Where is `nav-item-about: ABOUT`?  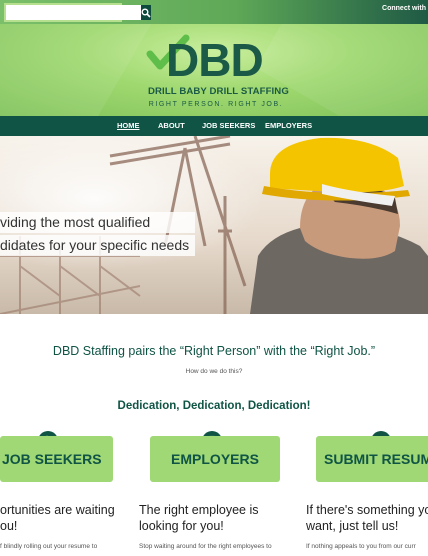
nav-item-about: ABOUT is located at coordinates (171, 125).